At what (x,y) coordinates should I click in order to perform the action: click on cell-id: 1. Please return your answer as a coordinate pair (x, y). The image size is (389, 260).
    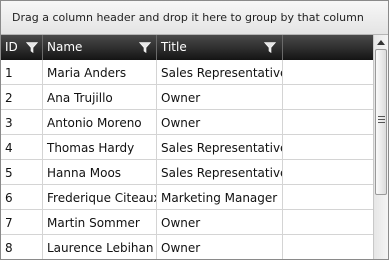
    Looking at the image, I should click on (22, 72).